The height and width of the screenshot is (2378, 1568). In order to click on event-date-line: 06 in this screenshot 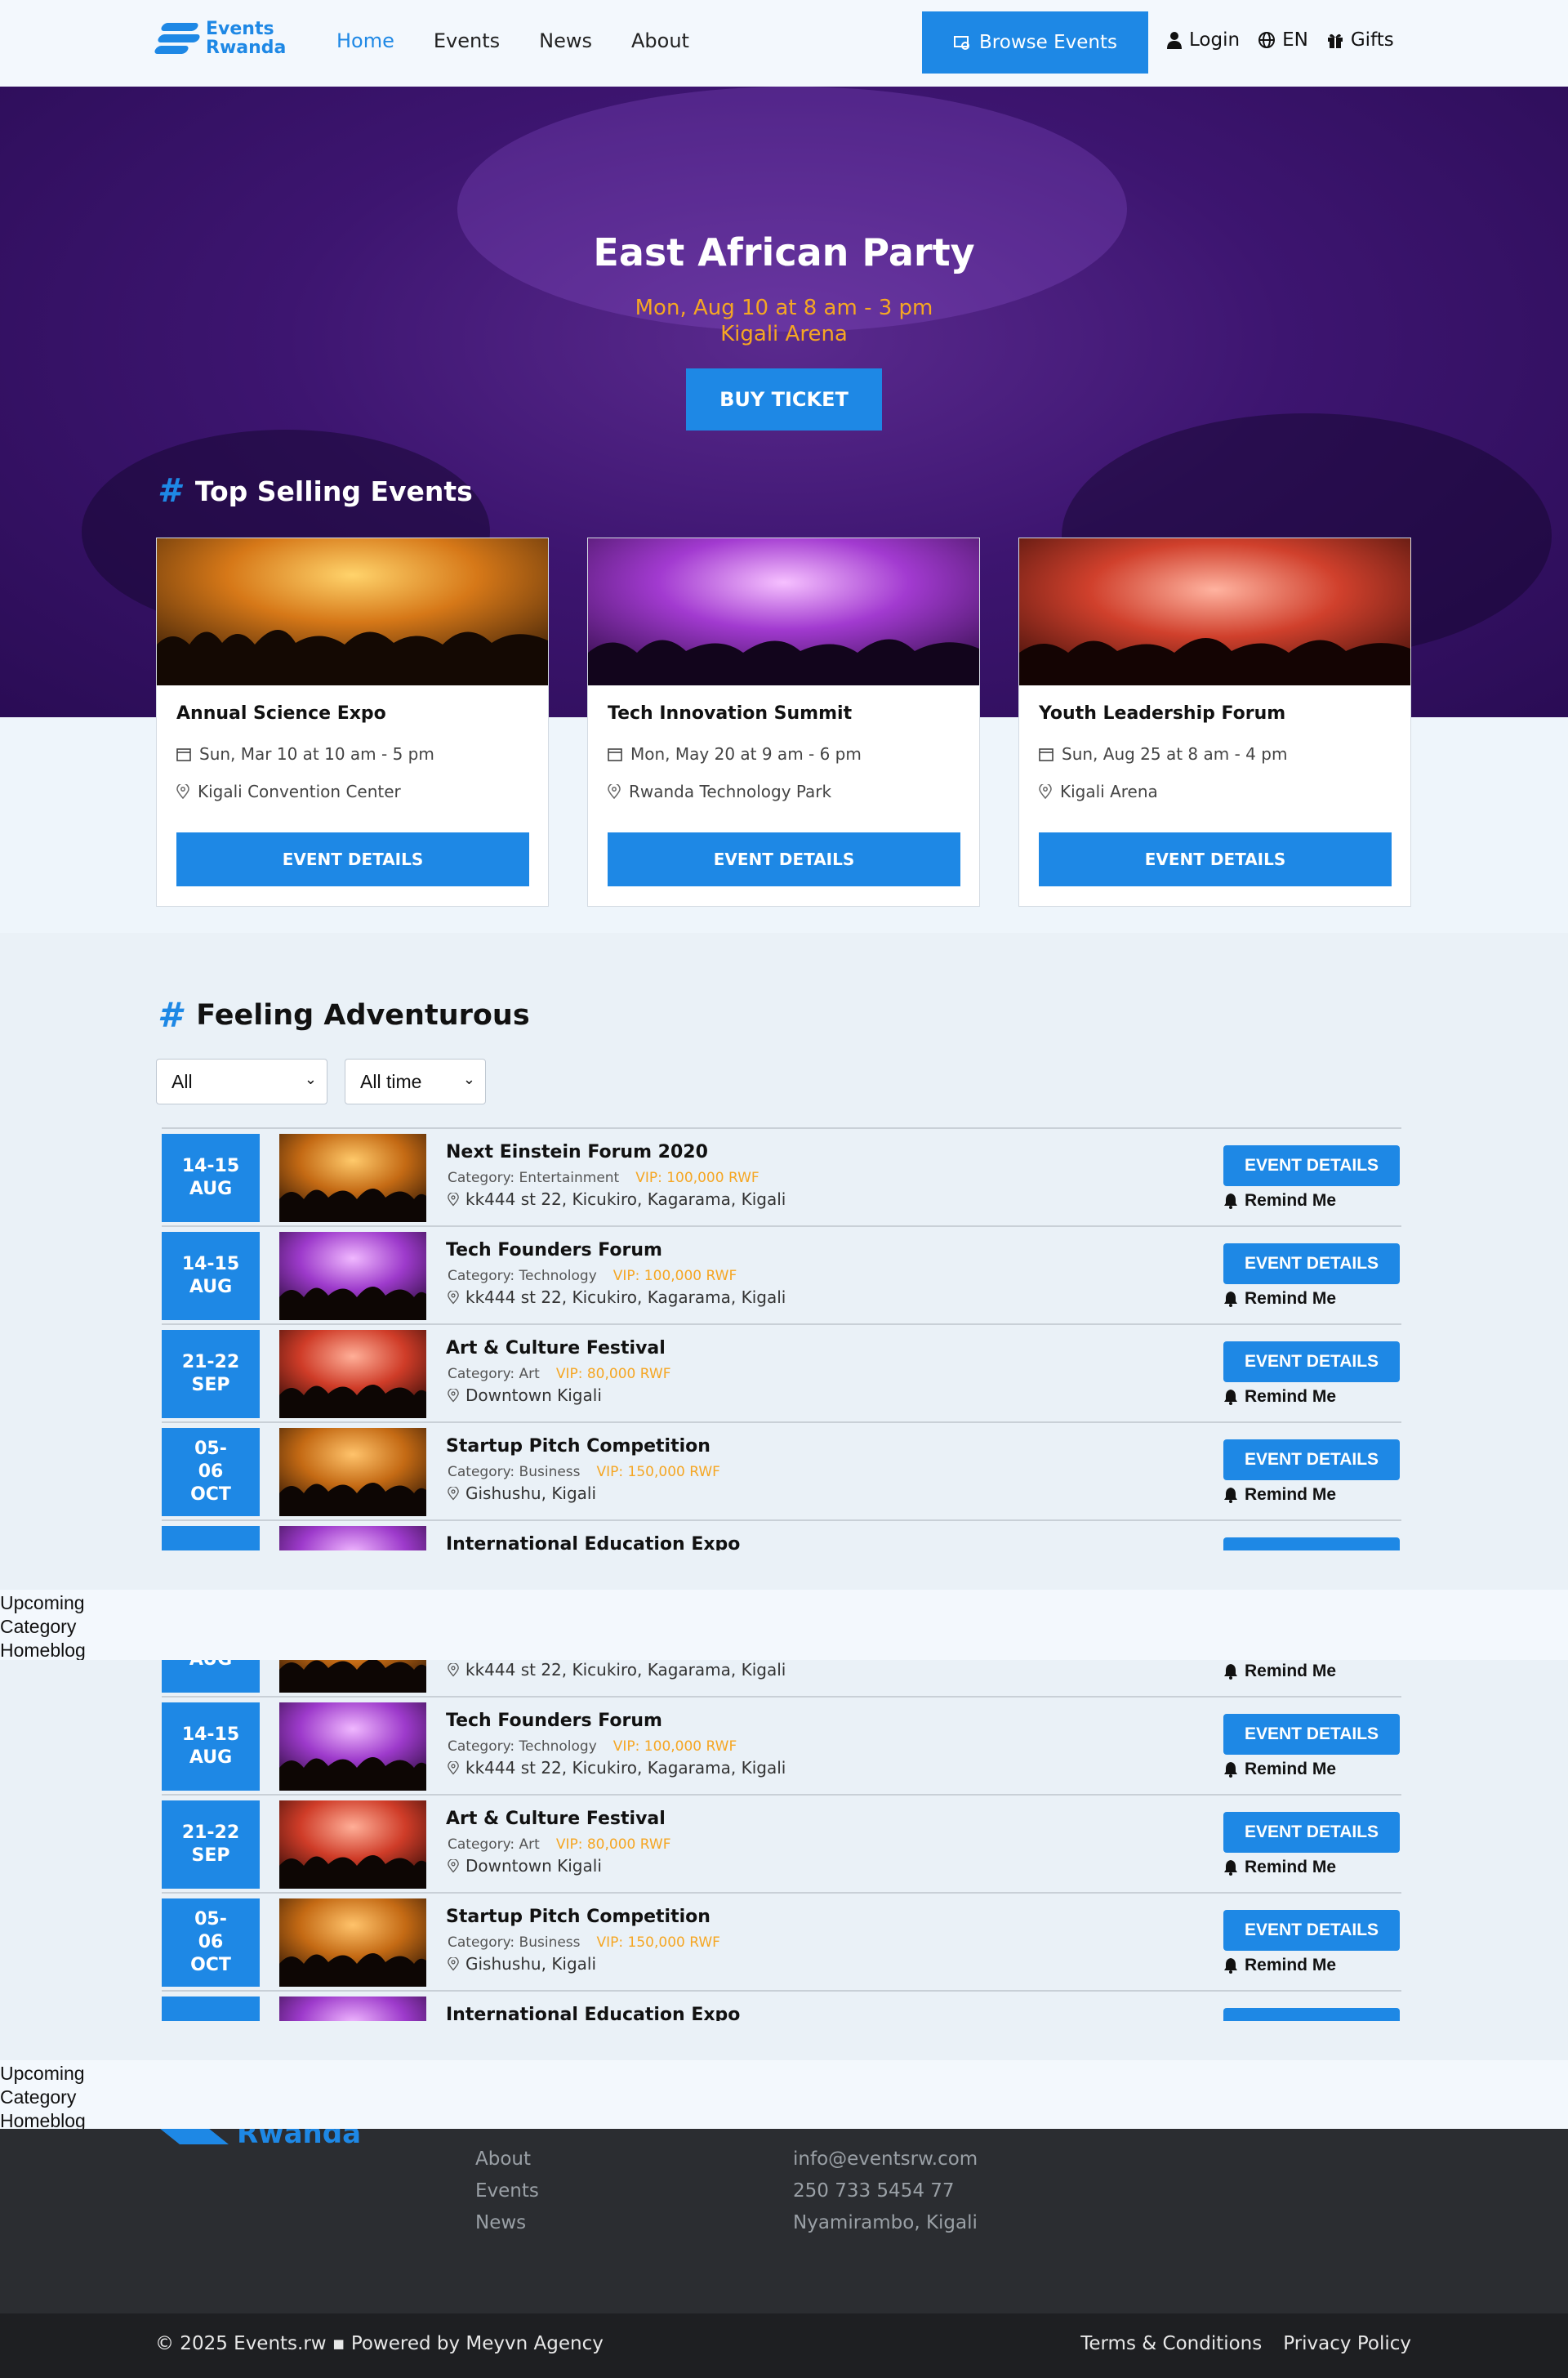, I will do `click(211, 1942)`.